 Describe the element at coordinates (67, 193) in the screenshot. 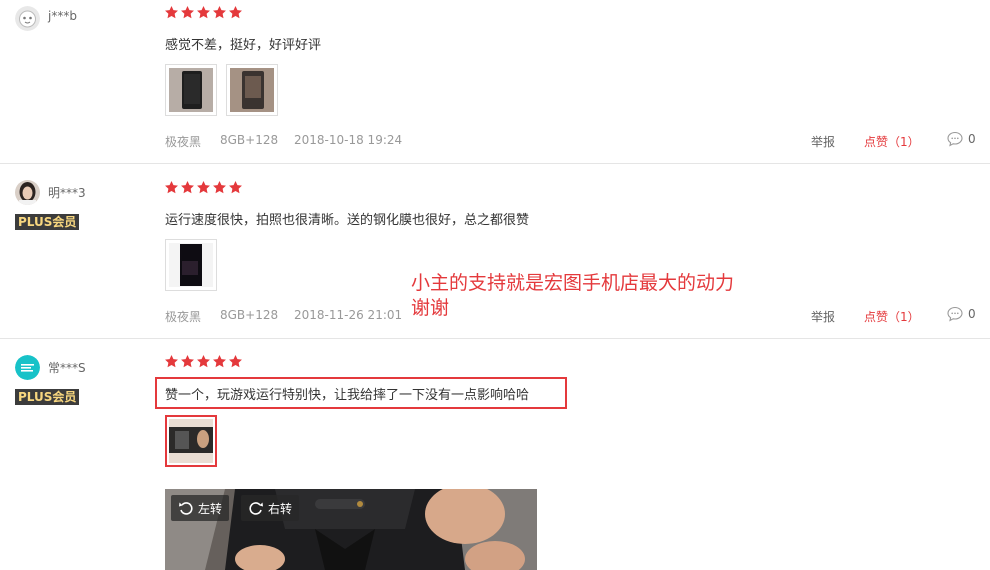

I see `username: 明***3` at that location.